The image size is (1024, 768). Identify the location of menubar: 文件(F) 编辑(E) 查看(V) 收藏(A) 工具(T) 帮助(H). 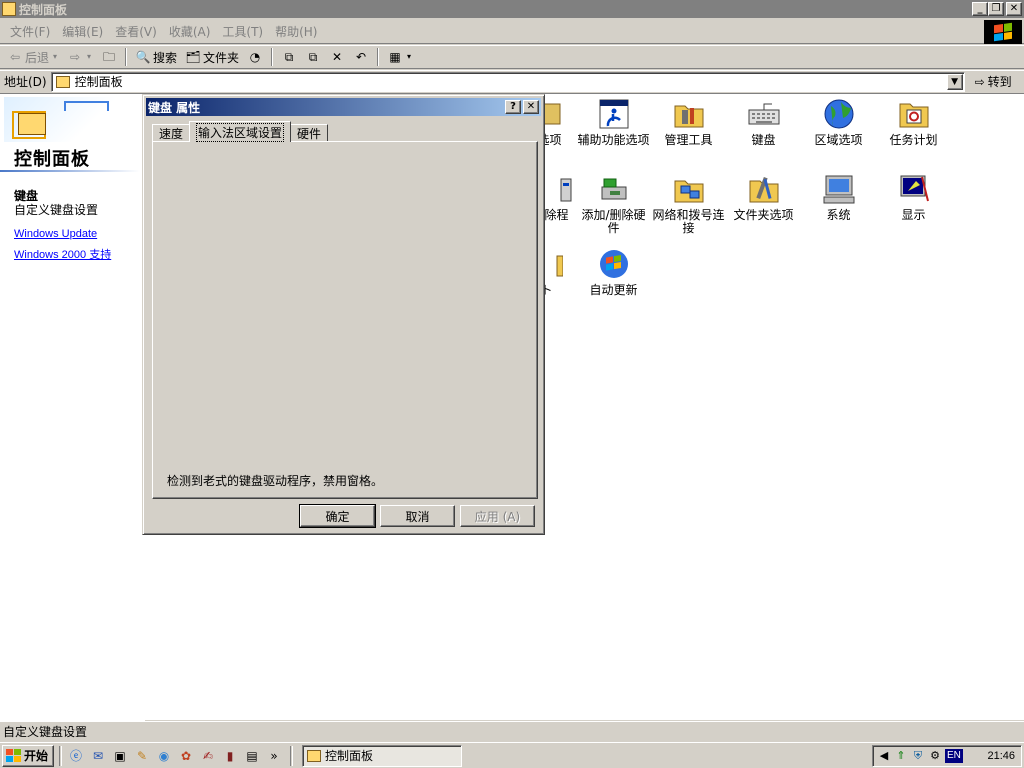
(512, 32).